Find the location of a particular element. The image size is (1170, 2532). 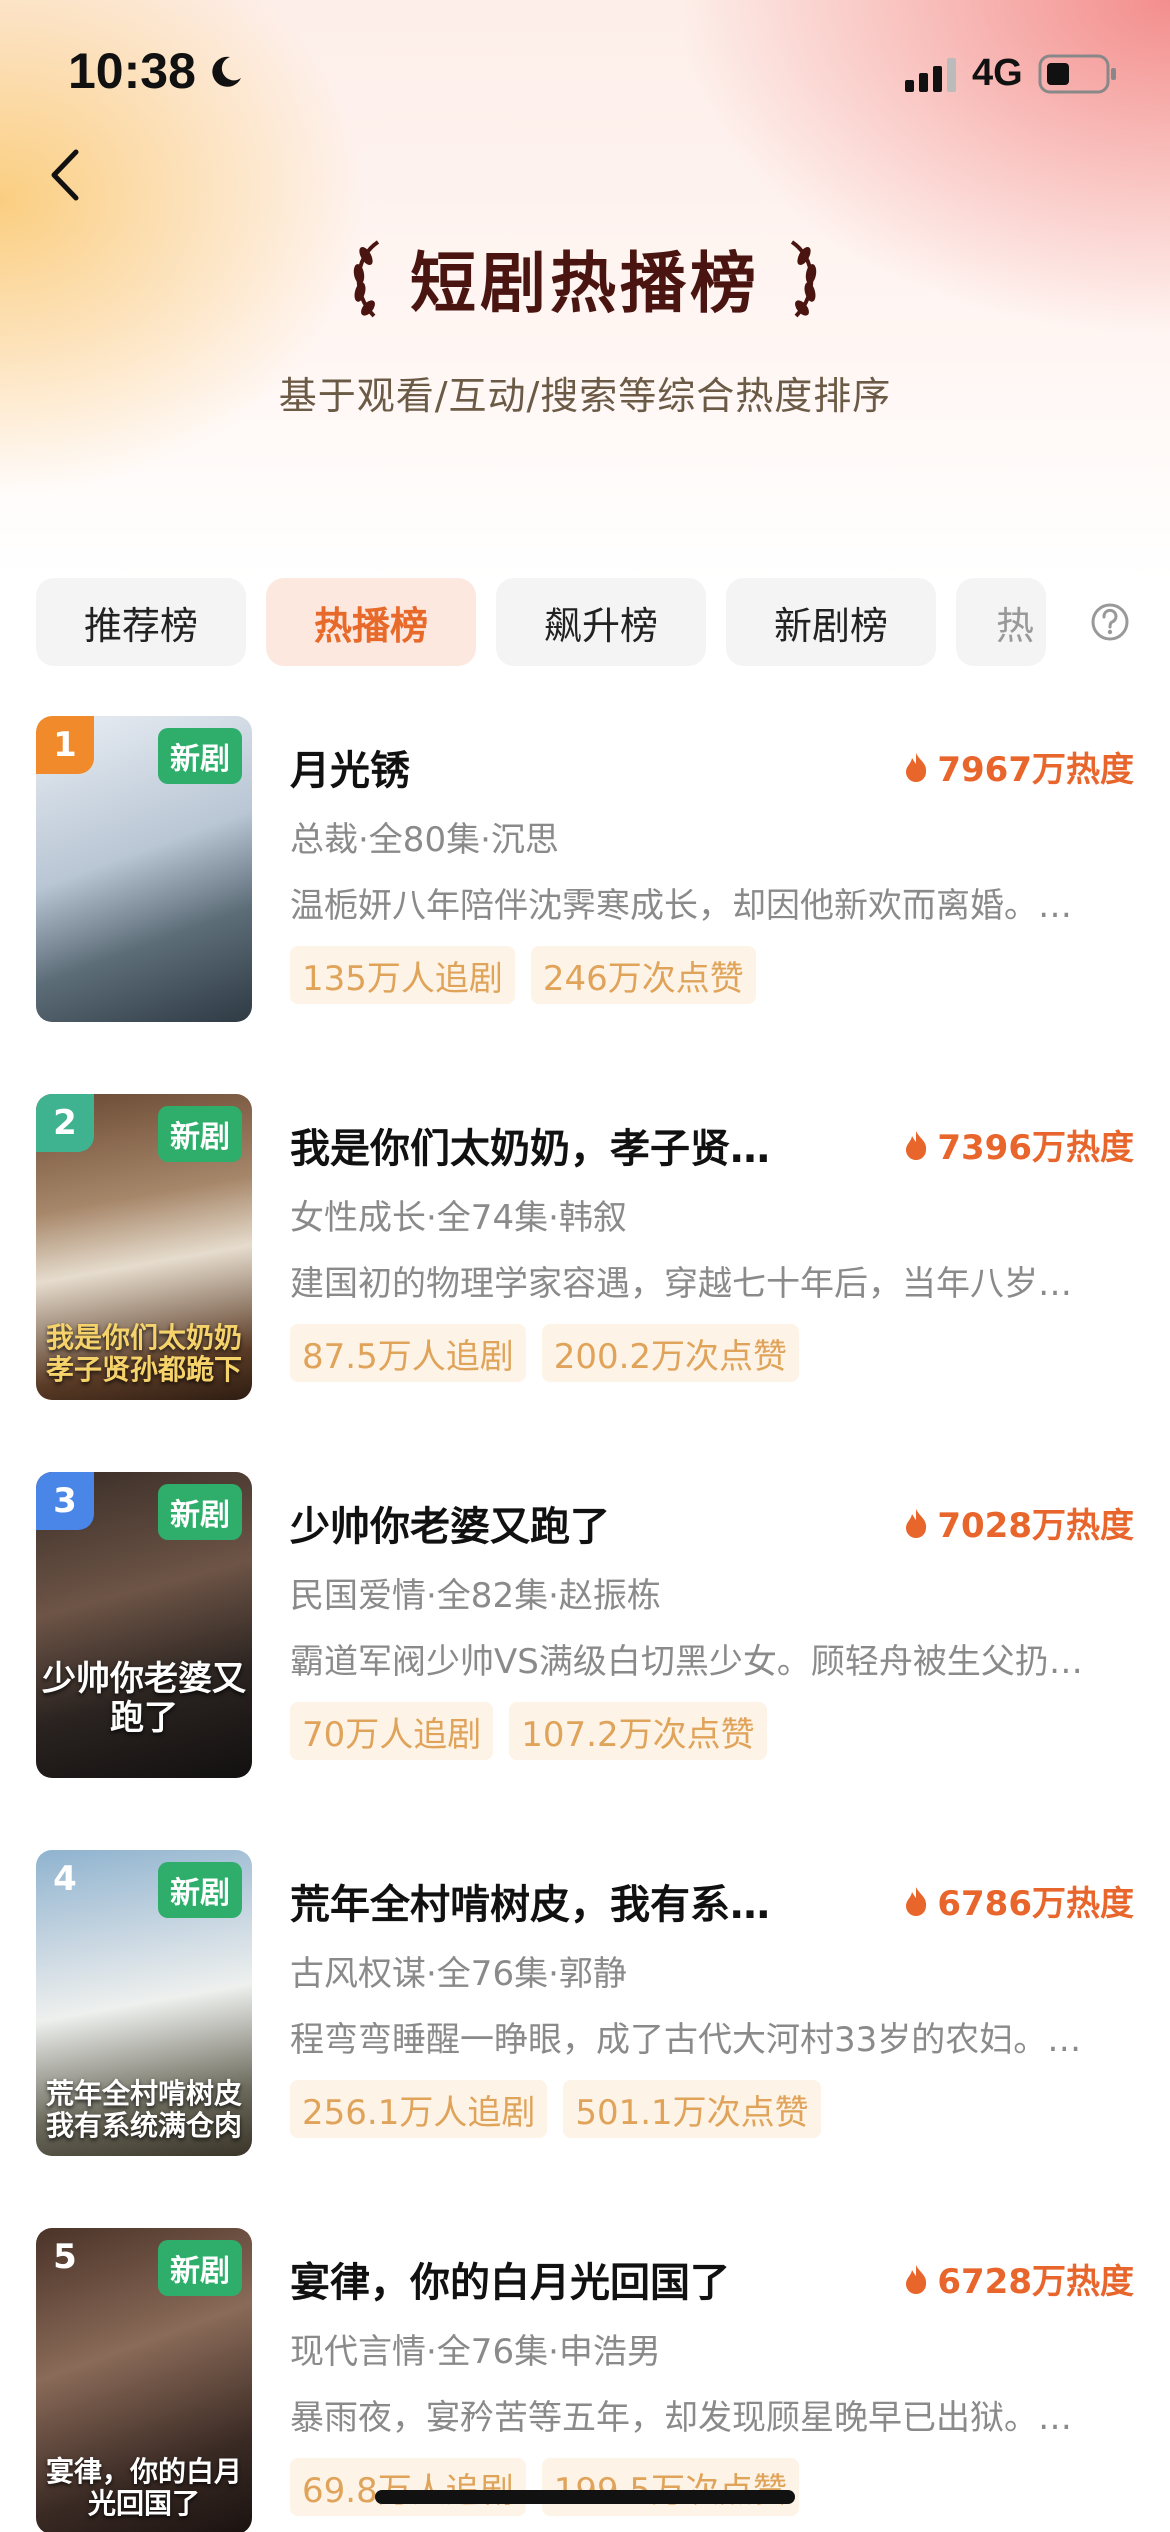

tab-new: 新剧榜 is located at coordinates (831, 622).